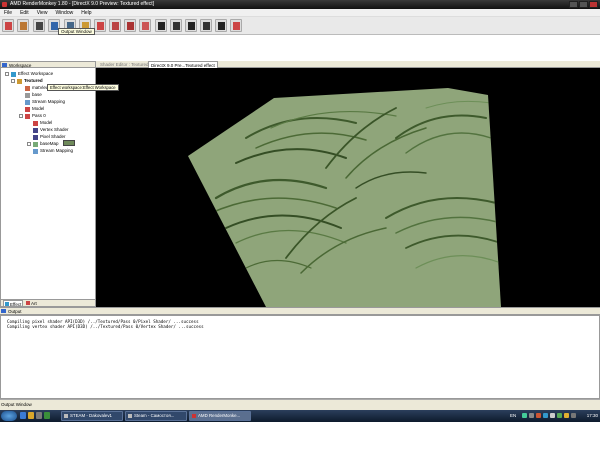 The height and width of the screenshot is (450, 600). Describe the element at coordinates (34, 303) in the screenshot. I see `tab-art: Art` at that location.